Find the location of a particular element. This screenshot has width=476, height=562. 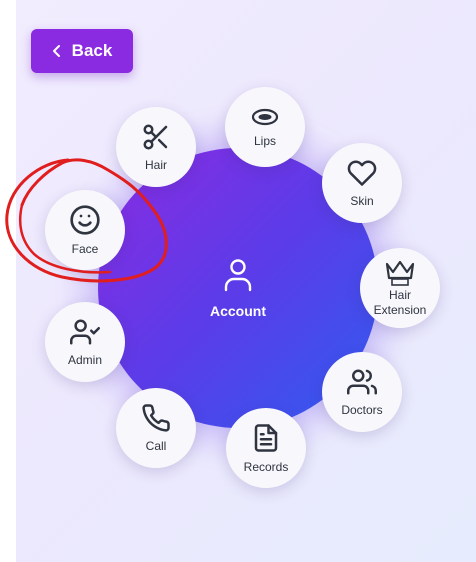

chevron-left-icon is located at coordinates (57, 51).